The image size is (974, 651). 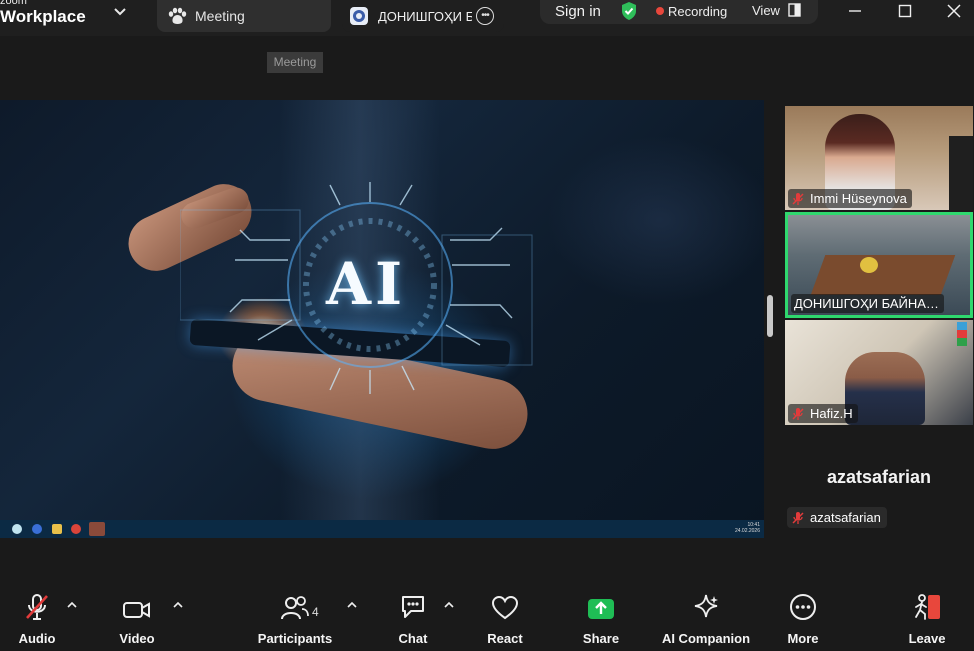 I want to click on heart-icon, so click(x=505, y=607).